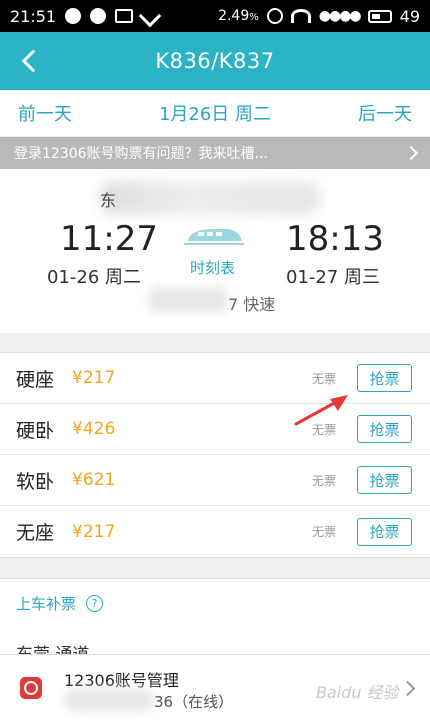 The width and height of the screenshot is (430, 722). I want to click on wifi-icon, so click(300, 16).